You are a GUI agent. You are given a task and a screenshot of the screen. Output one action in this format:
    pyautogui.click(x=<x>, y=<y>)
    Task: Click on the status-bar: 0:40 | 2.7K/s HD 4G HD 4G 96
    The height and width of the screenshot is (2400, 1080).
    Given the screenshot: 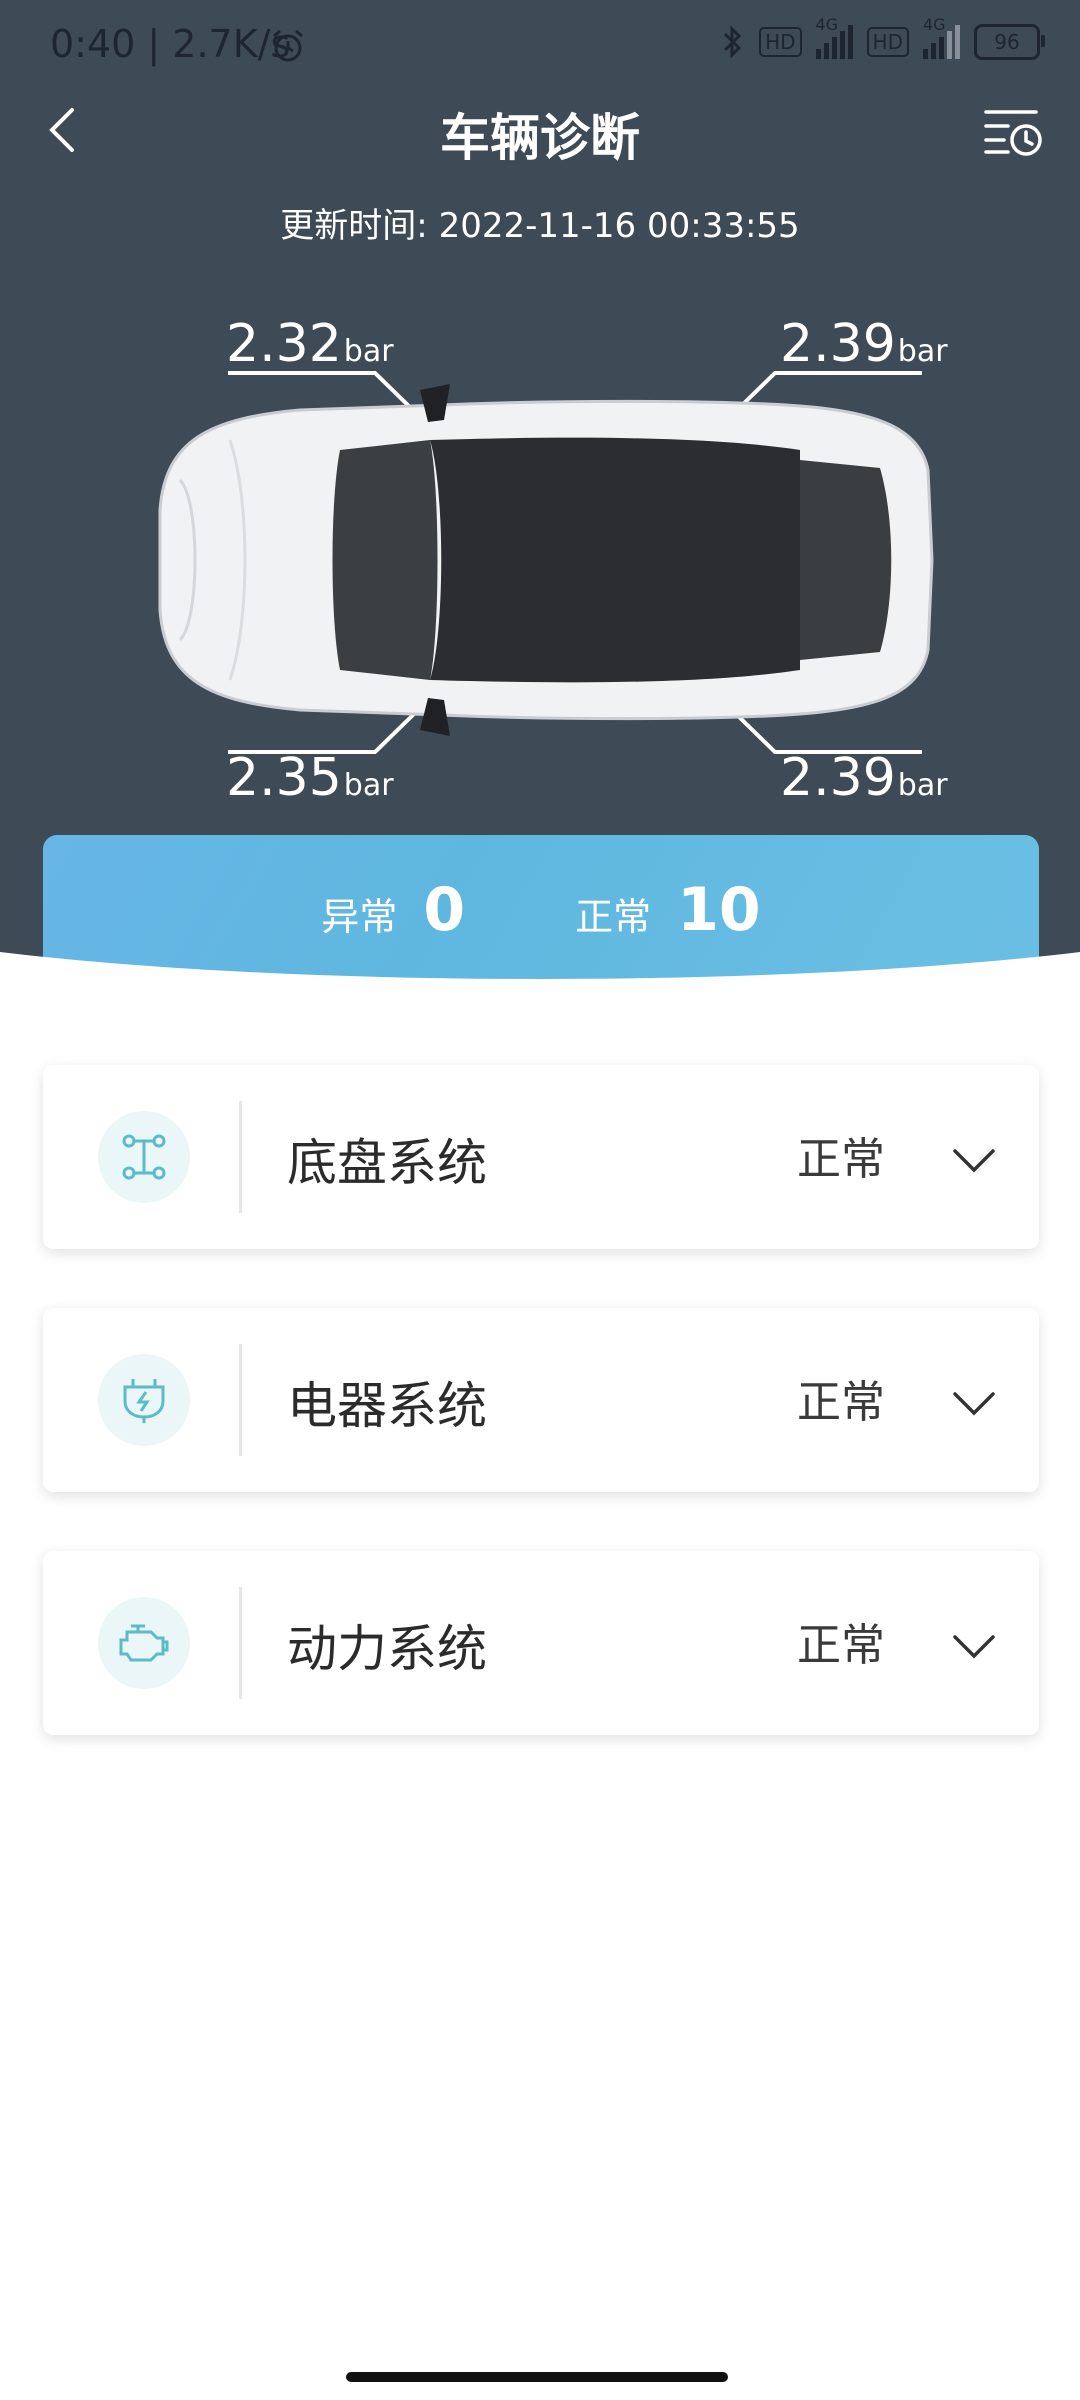 What is the action you would take?
    pyautogui.click(x=540, y=45)
    